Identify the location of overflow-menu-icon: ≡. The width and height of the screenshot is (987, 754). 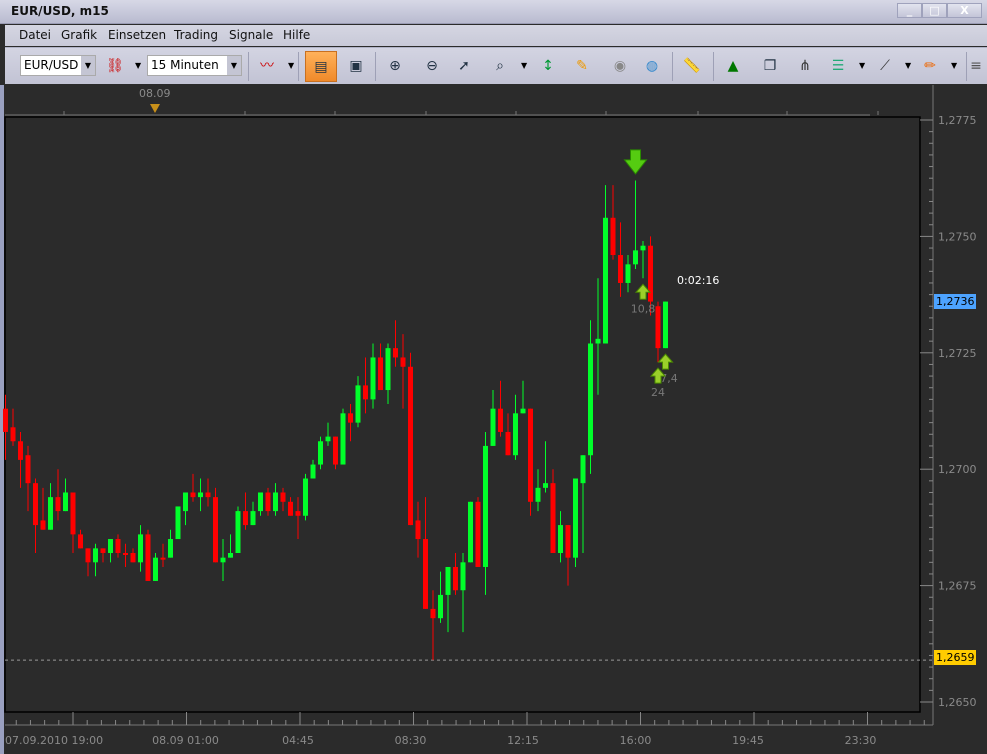
(976, 66).